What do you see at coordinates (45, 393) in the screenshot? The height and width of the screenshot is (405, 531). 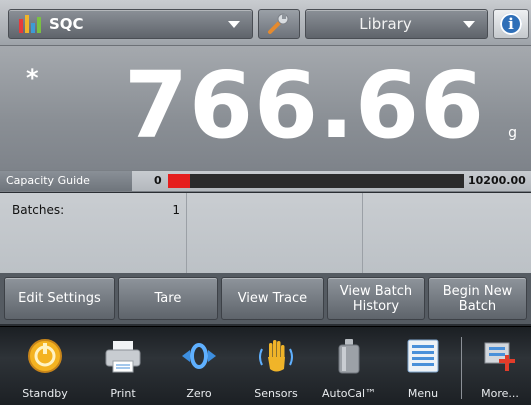 I see `standby-label: Standby` at bounding box center [45, 393].